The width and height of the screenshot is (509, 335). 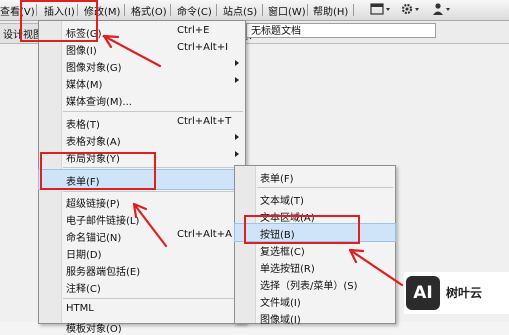 What do you see at coordinates (423, 293) in the screenshot?
I see `logo-ai-mark: AI` at bounding box center [423, 293].